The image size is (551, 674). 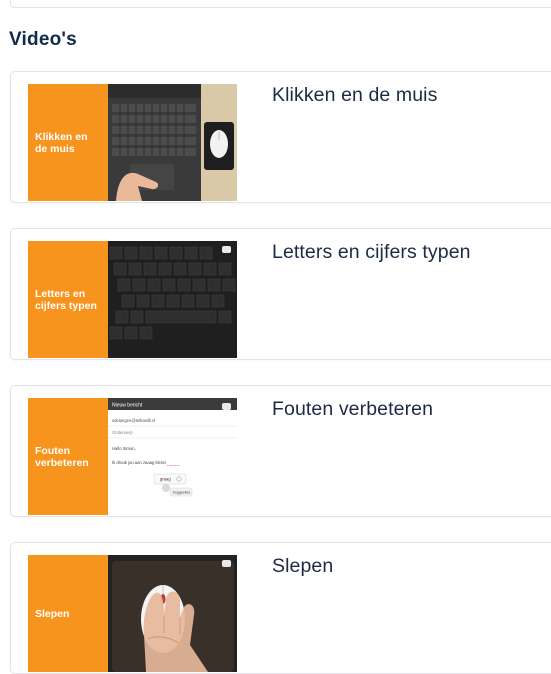 I want to click on thumbnail-label-panel: Letters en cijfers typen, so click(x=68, y=299).